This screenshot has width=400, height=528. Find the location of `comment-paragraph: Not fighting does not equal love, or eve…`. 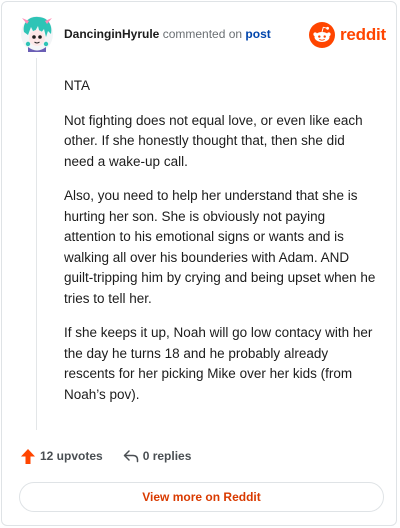

comment-paragraph: Not fighting does not equal love, or eve… is located at coordinates (213, 140).